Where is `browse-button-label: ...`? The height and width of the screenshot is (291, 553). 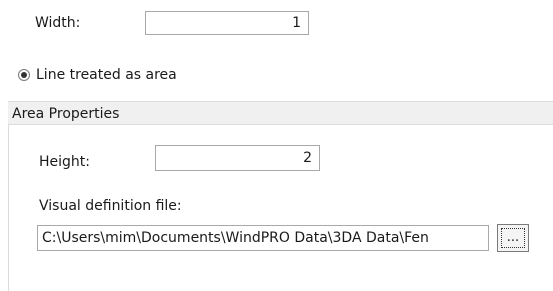 browse-button-label: ... is located at coordinates (513, 237).